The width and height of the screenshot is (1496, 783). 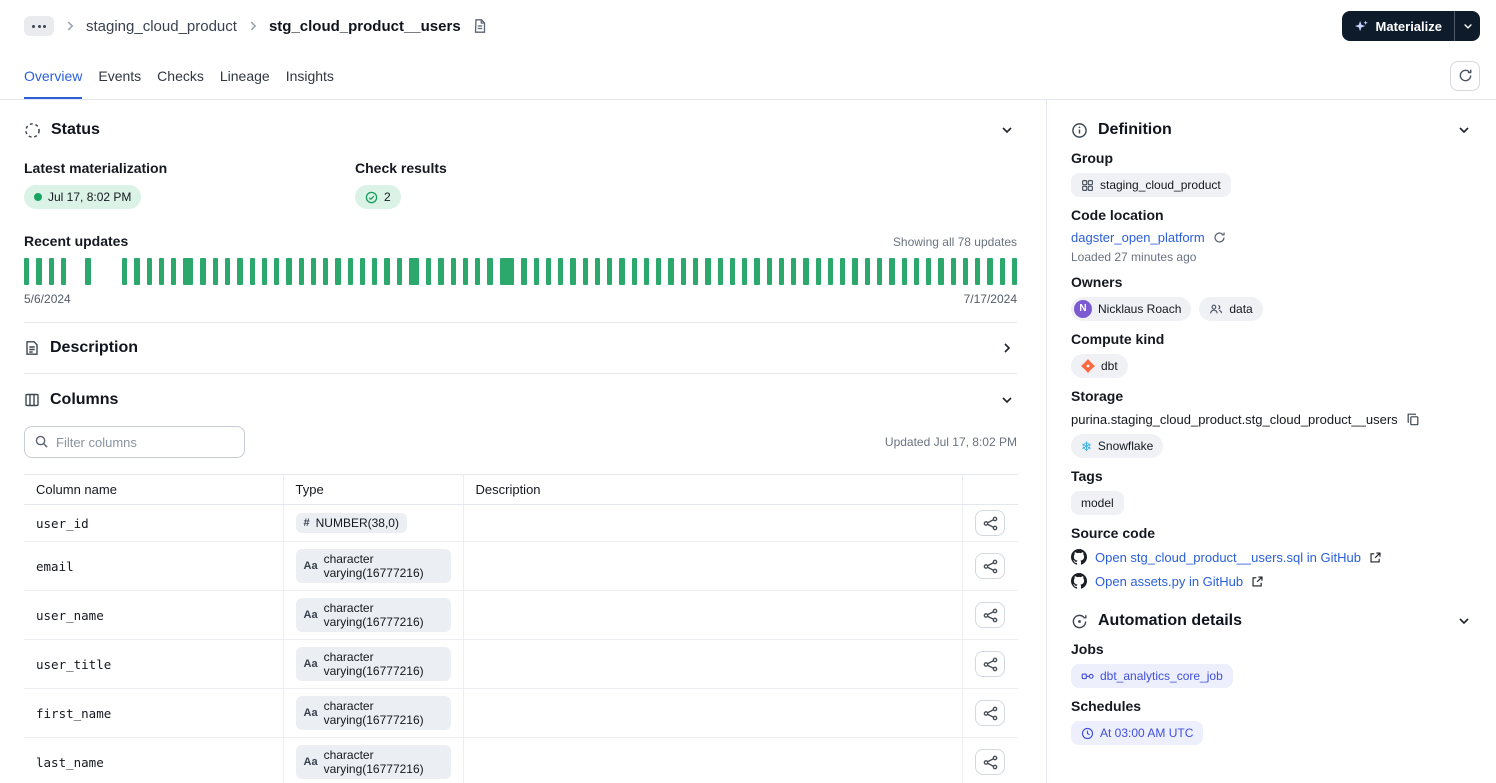 I want to click on materialize-dropdown-button, so click(x=1467, y=26).